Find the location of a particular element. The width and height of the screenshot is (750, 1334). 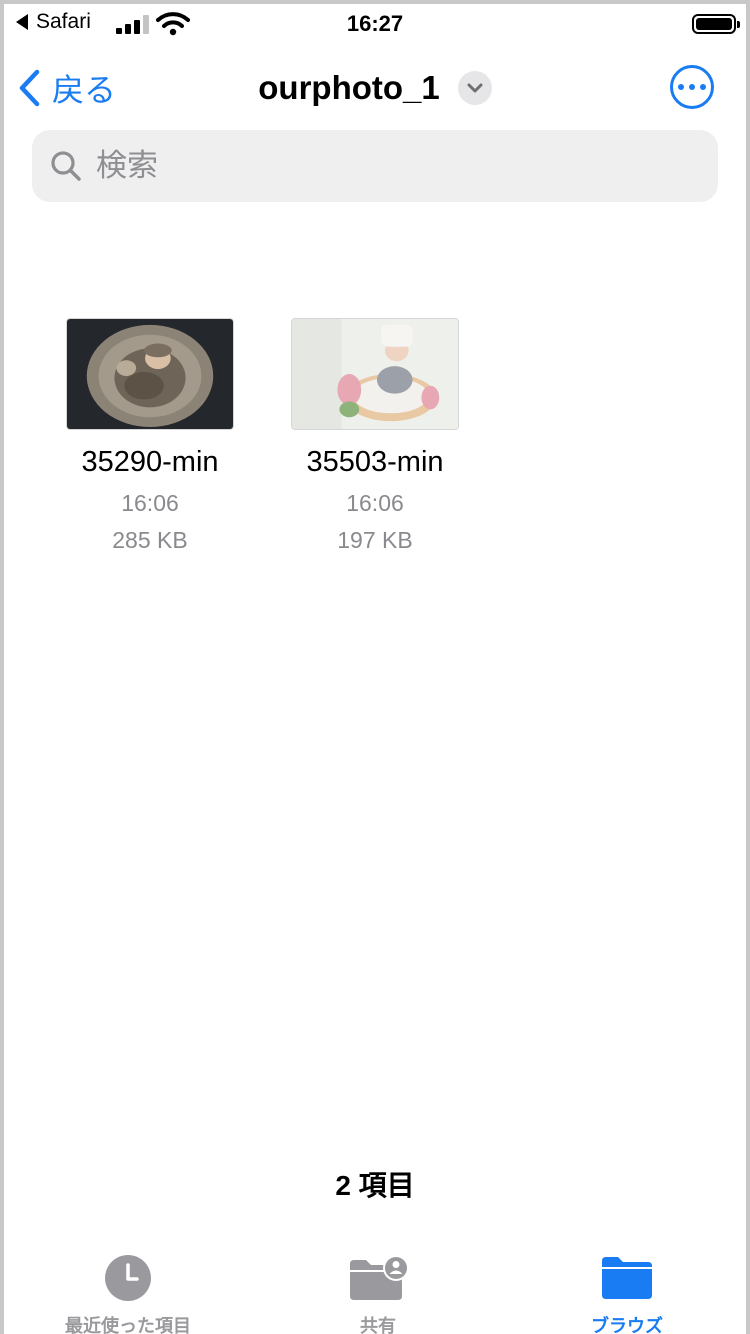

battery-icon is located at coordinates (716, 24).